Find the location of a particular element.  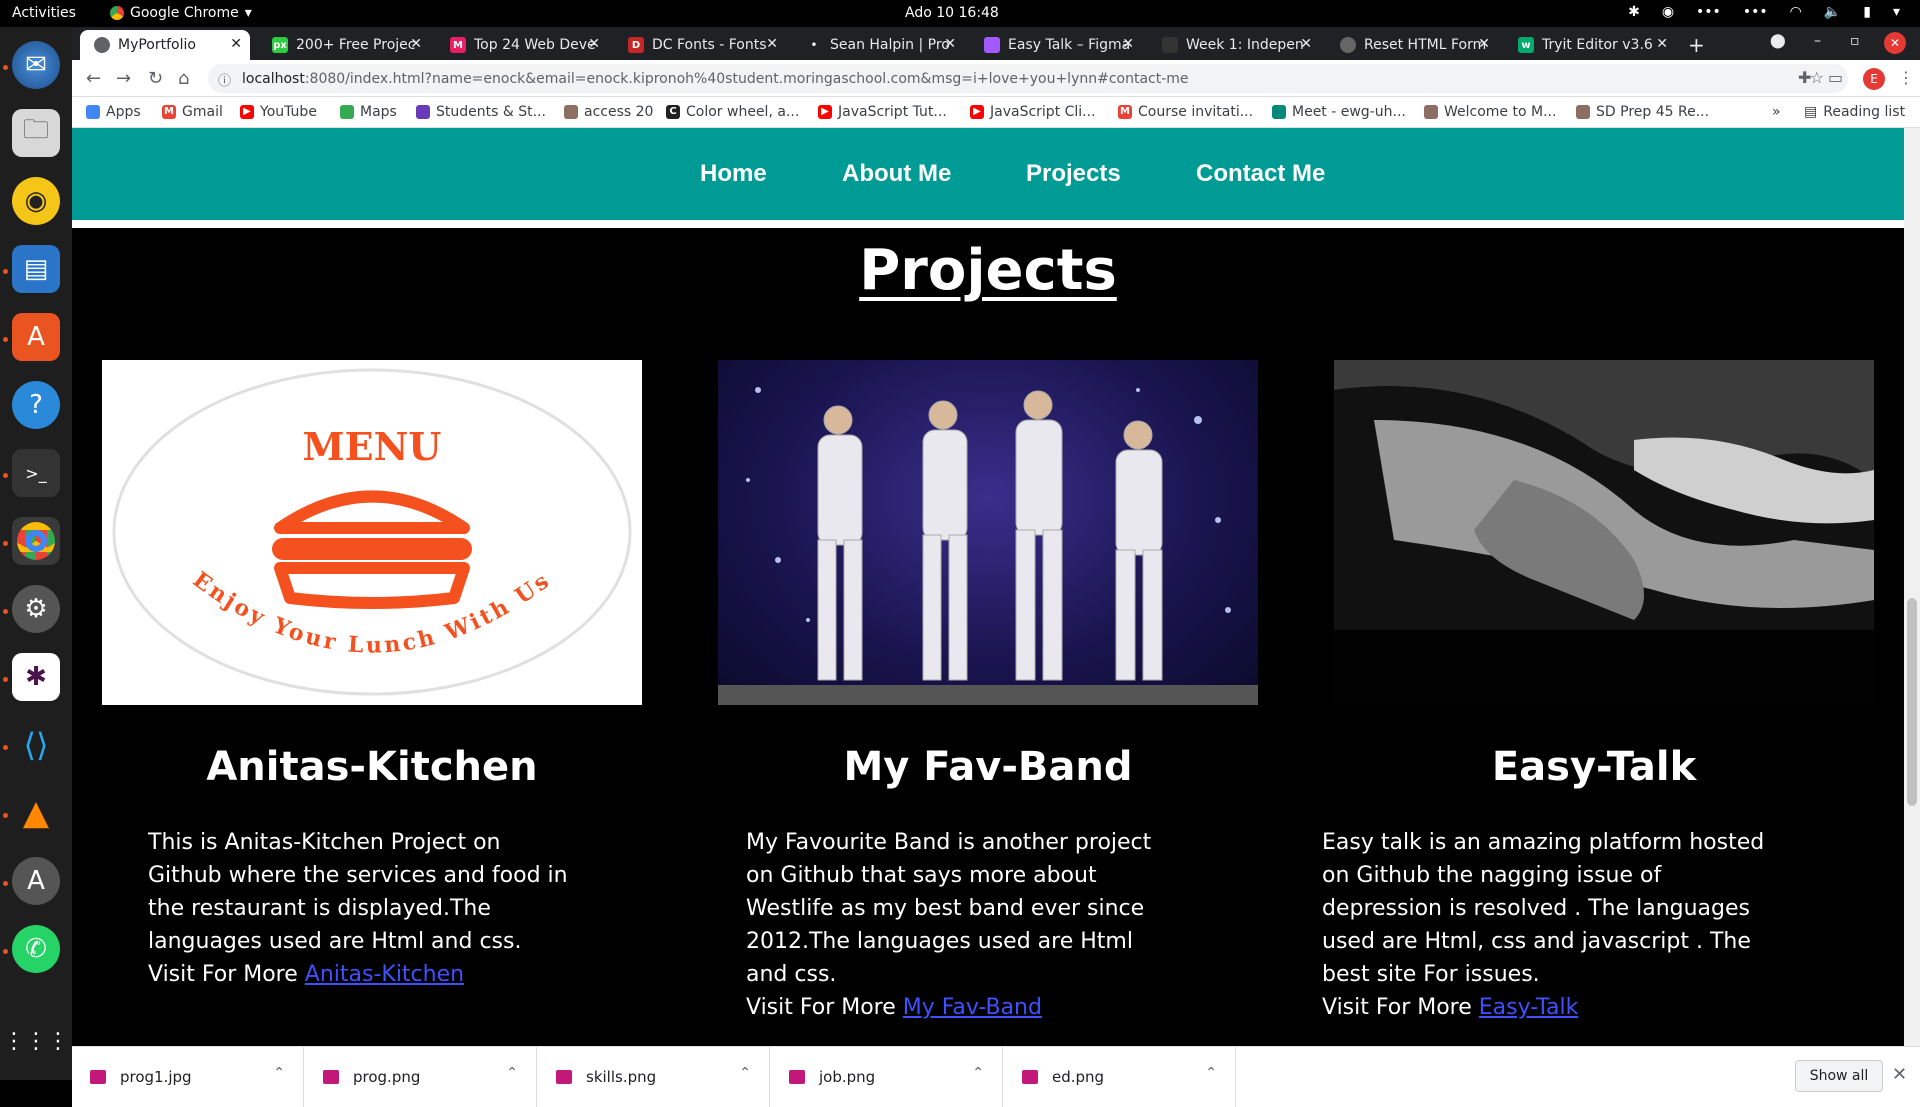

battery-icon: ▮ is located at coordinates (1867, 12).